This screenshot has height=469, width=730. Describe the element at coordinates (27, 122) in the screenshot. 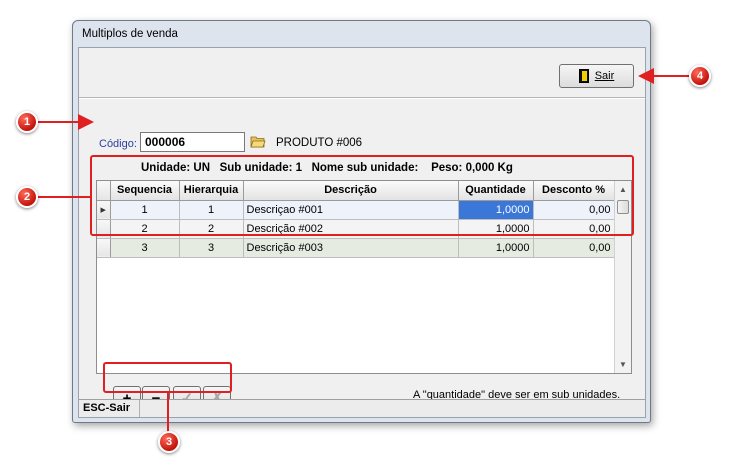

I see `annotation-badge-1: 1` at that location.